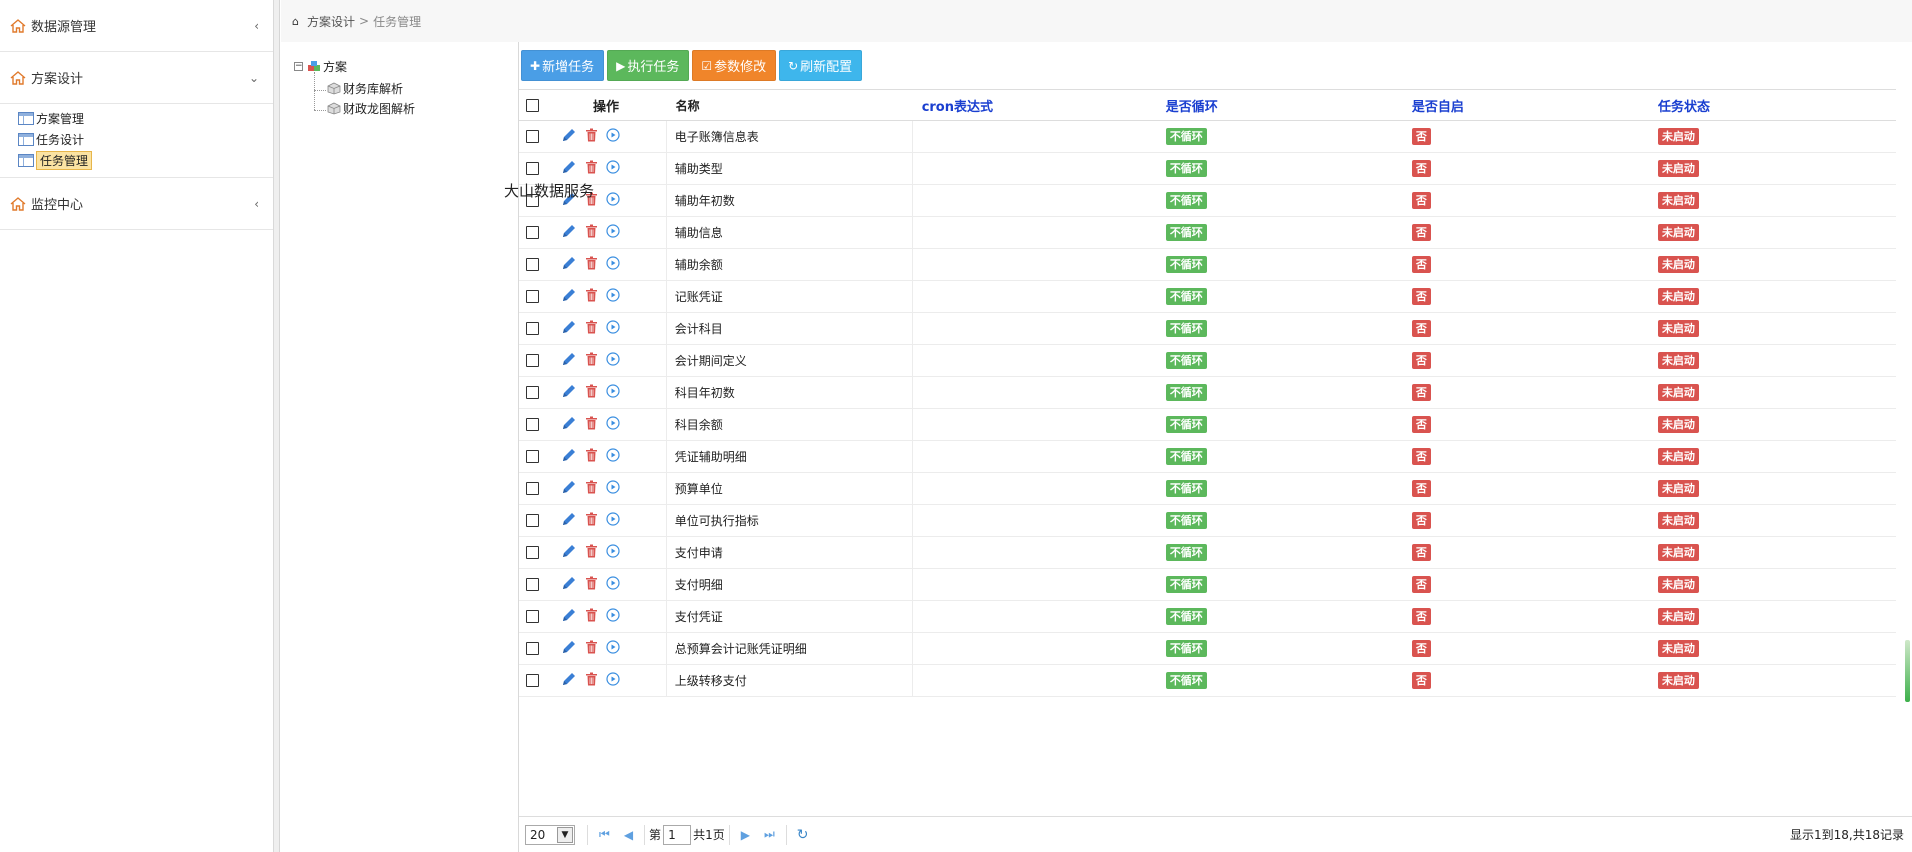 The width and height of the screenshot is (1912, 852). What do you see at coordinates (648, 65) in the screenshot?
I see `run-task-button: ▶ 执行任务` at bounding box center [648, 65].